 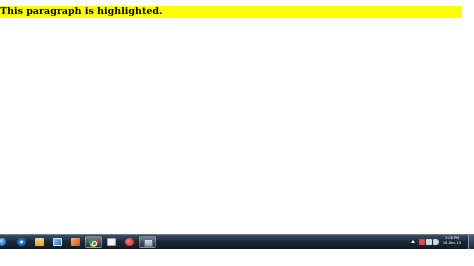 What do you see at coordinates (471, 242) in the screenshot?
I see `show-desktop-button` at bounding box center [471, 242].